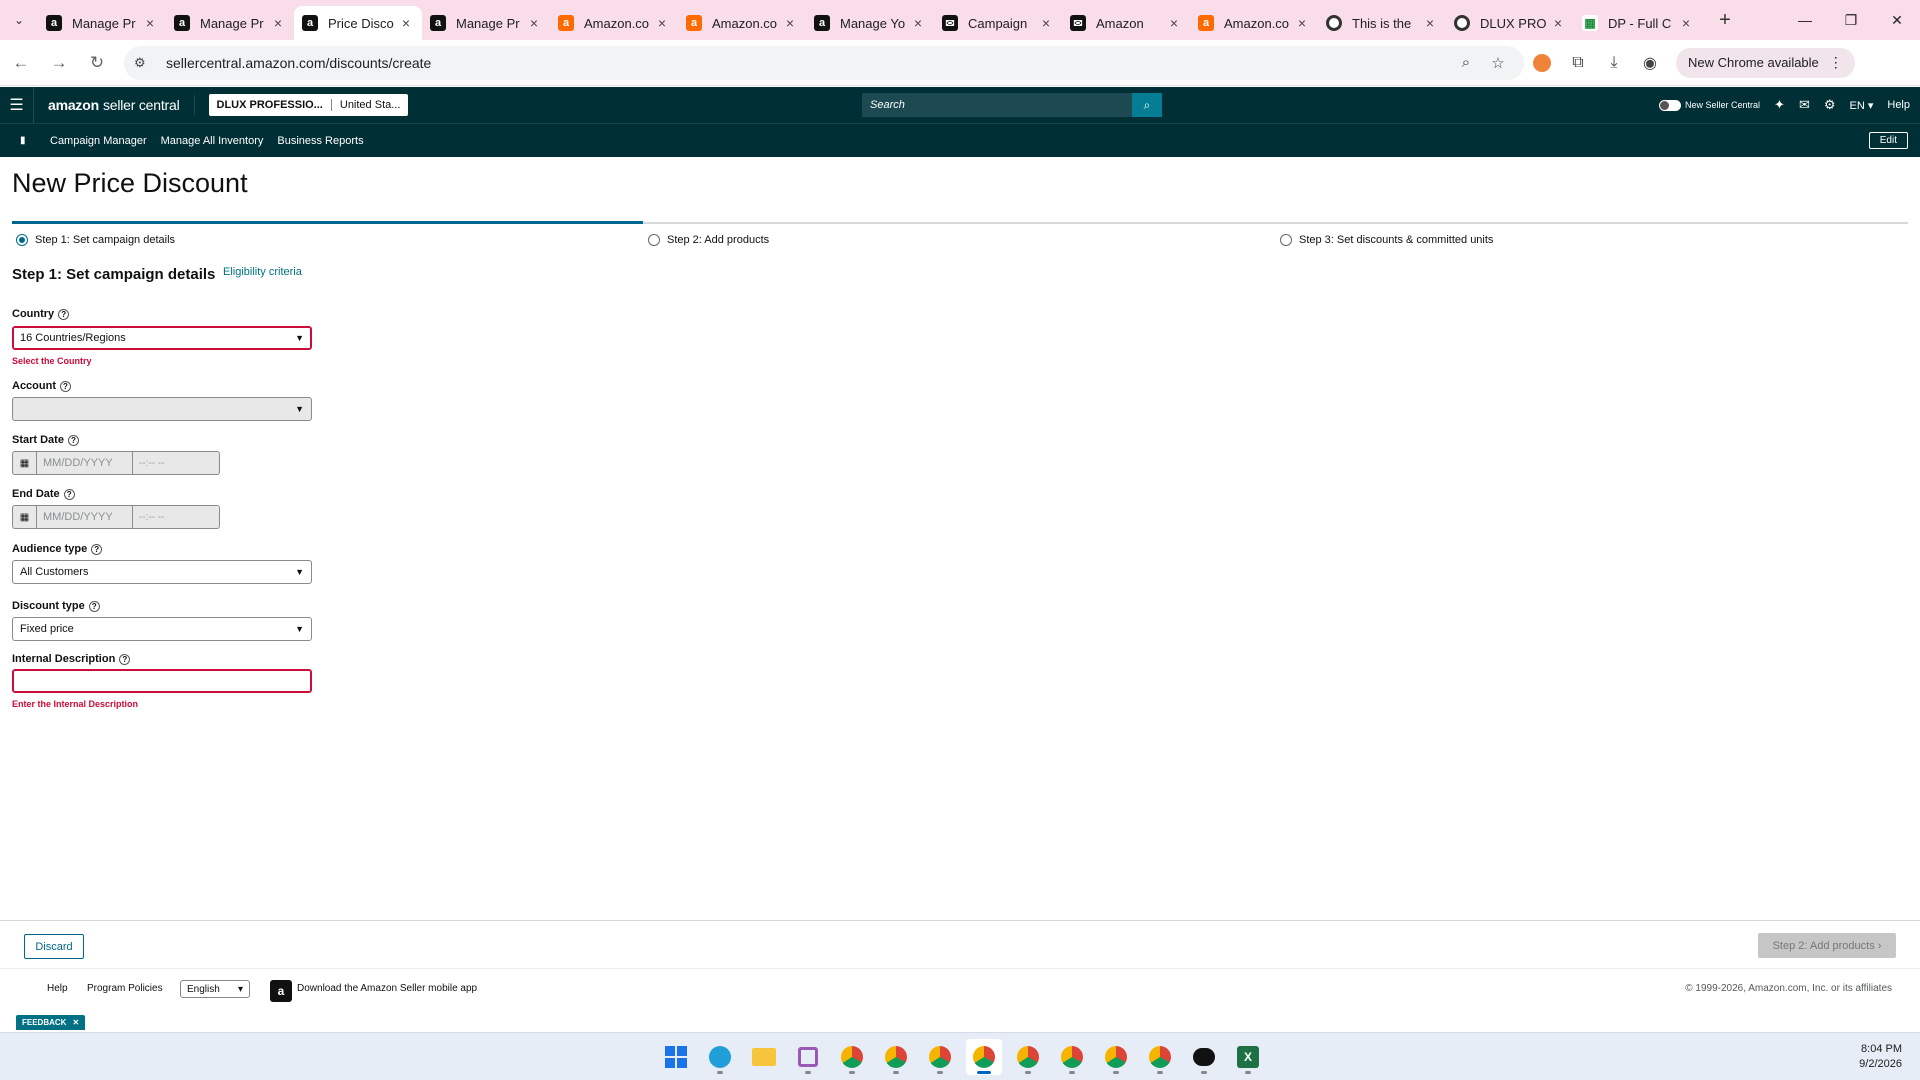 Image resolution: width=1920 pixels, height=1080 pixels. Describe the element at coordinates (997, 105) in the screenshot. I see `header-search-input: Search` at that location.